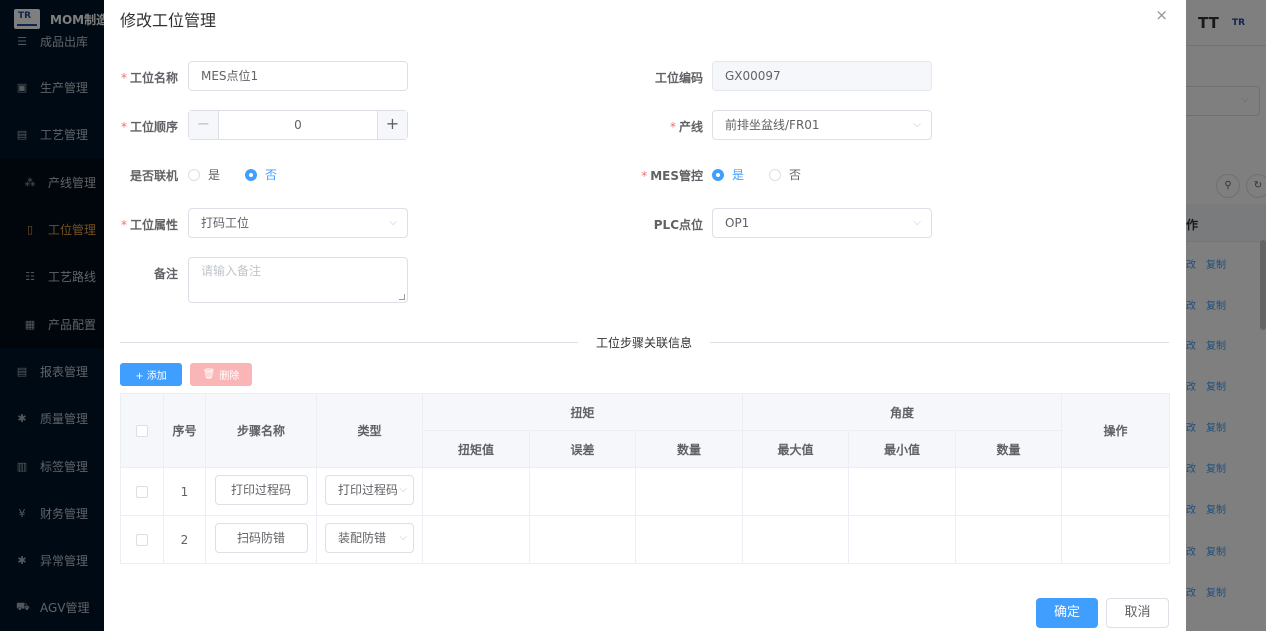  What do you see at coordinates (184, 430) in the screenshot?
I see `col-index: 序号` at bounding box center [184, 430].